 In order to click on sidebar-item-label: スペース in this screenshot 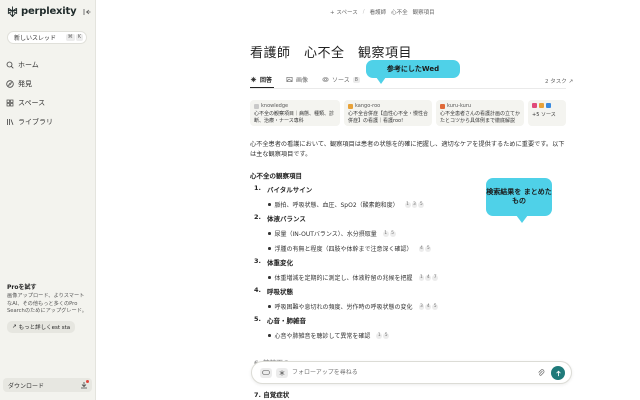, I will do `click(32, 102)`.